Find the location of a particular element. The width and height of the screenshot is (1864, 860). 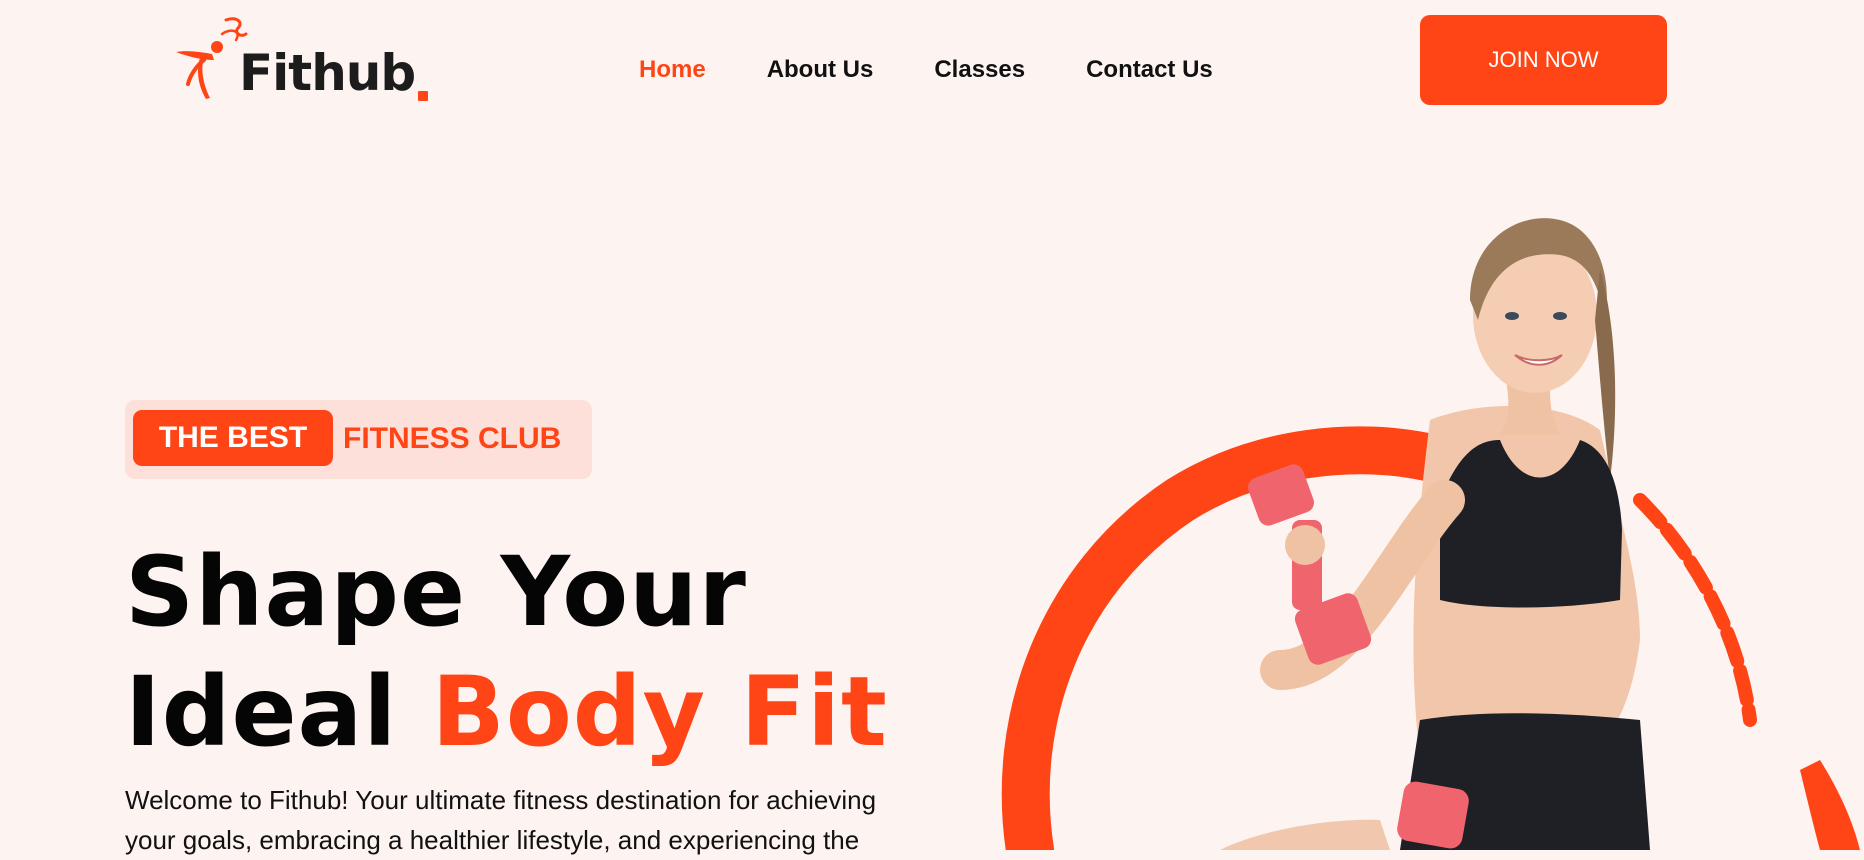

hero-title-line2: Ideal is located at coordinates (261, 712).